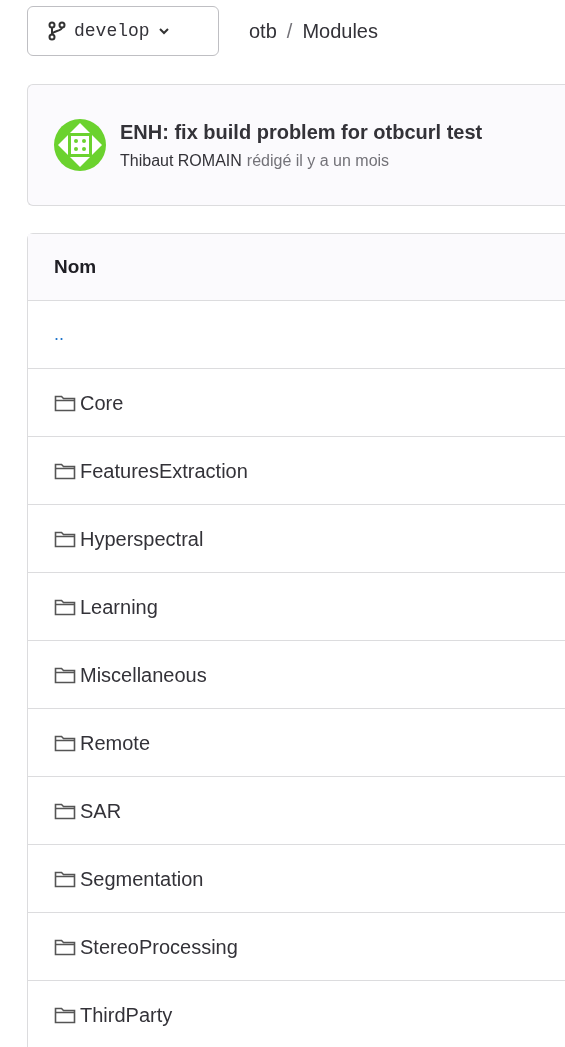 The width and height of the screenshot is (565, 1047). I want to click on folder-link: Hyperspectral, so click(142, 538).